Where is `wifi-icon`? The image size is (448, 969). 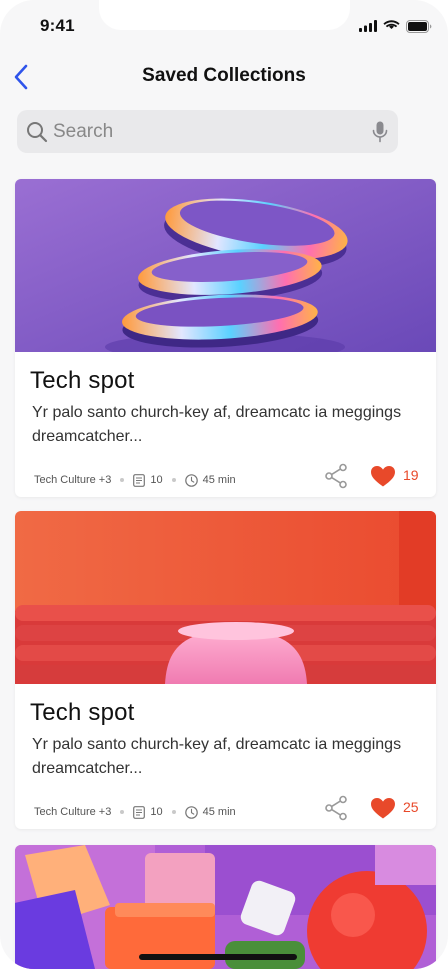
wifi-icon is located at coordinates (391, 24).